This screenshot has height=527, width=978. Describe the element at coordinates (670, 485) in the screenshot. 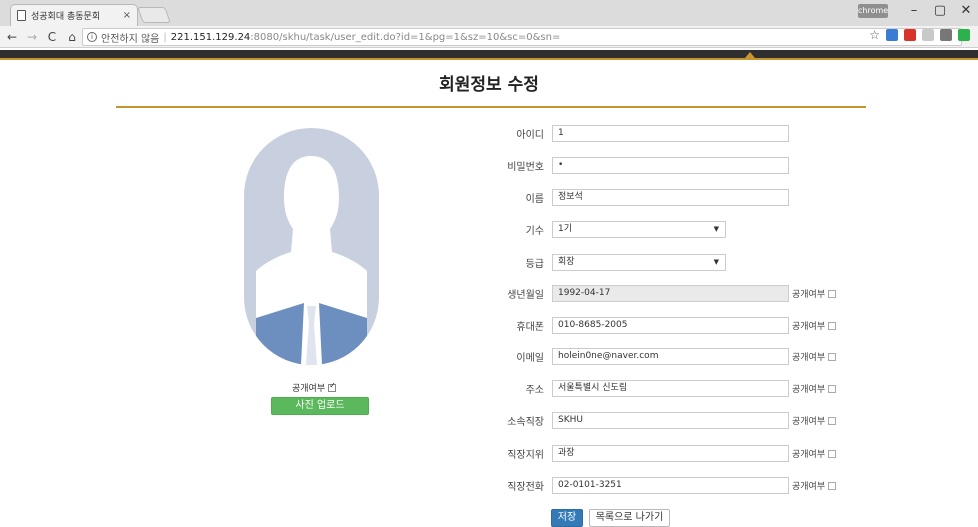

I see `work-phone-field: 02-0101-3251` at that location.